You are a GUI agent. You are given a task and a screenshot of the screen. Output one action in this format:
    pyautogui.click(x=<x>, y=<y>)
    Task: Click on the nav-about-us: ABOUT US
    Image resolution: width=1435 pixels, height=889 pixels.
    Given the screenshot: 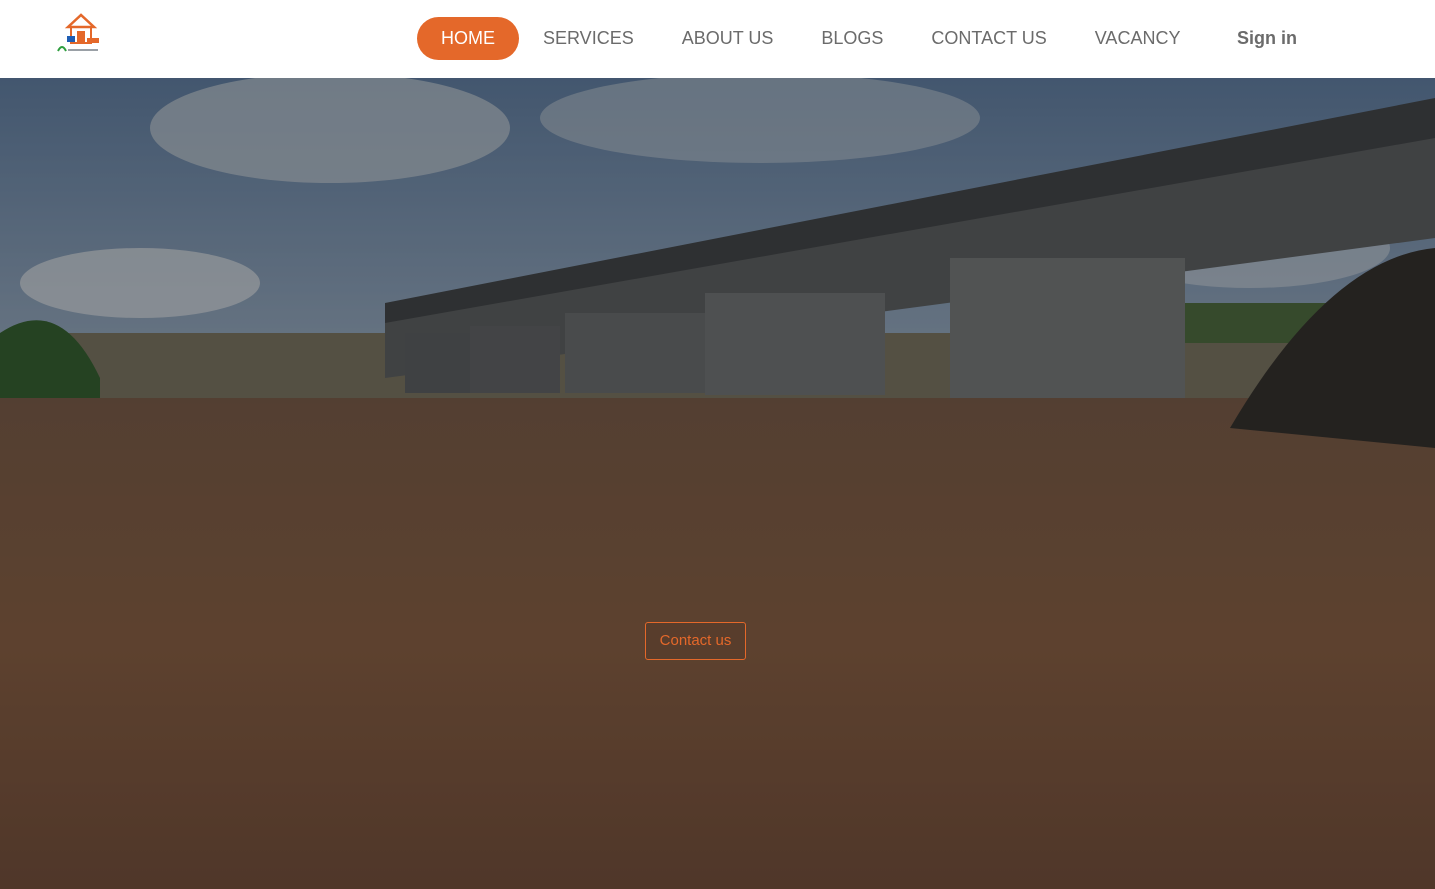 What is the action you would take?
    pyautogui.click(x=728, y=38)
    